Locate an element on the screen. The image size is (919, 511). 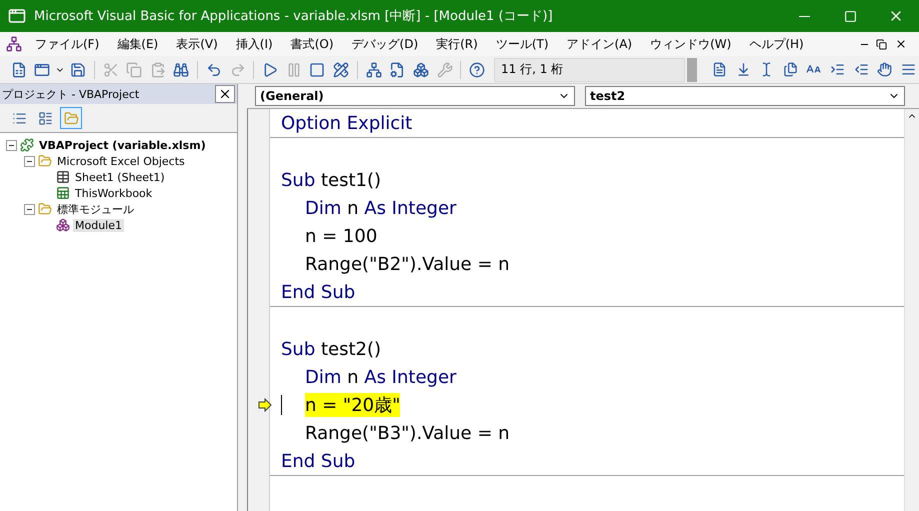
code-line: Range("B2").Value = n is located at coordinates (407, 264).